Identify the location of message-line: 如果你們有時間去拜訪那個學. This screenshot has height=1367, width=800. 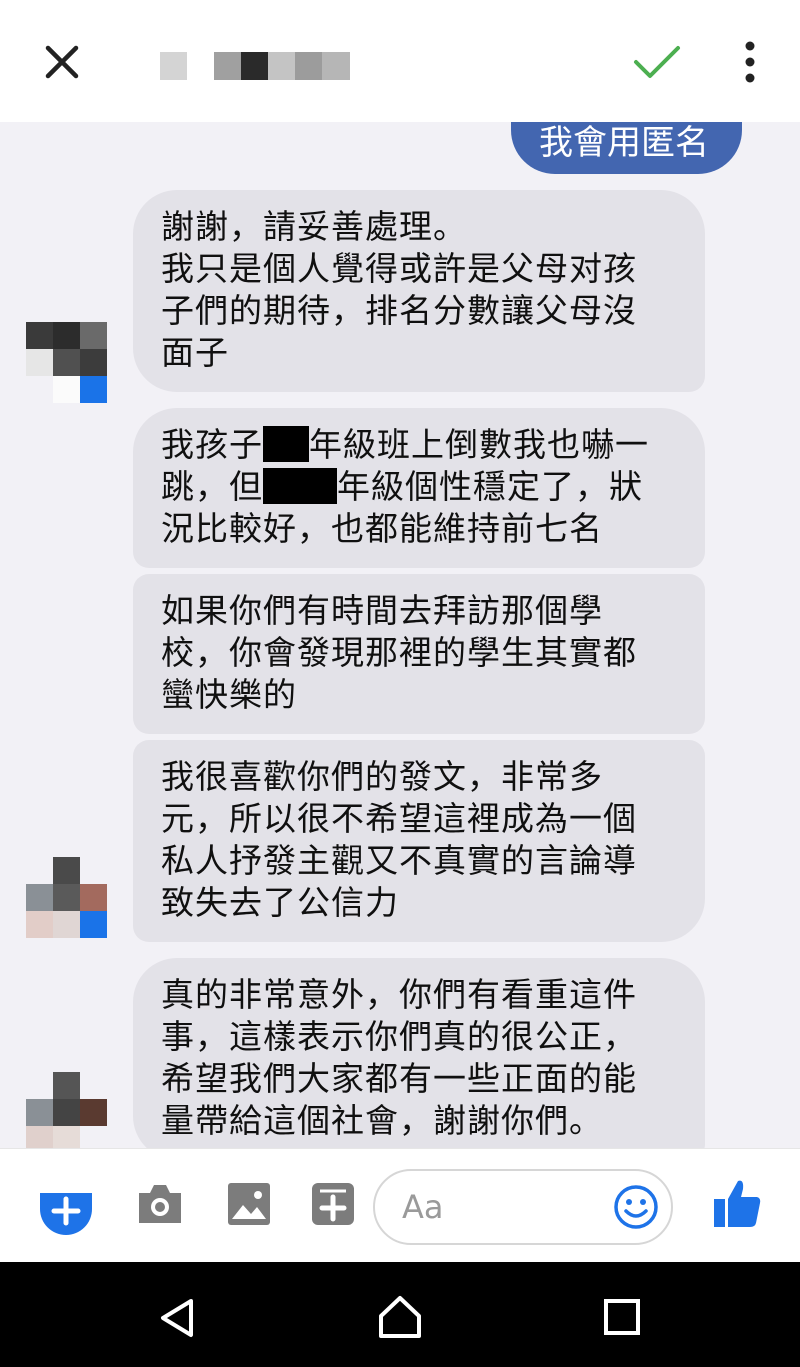
(382, 610).